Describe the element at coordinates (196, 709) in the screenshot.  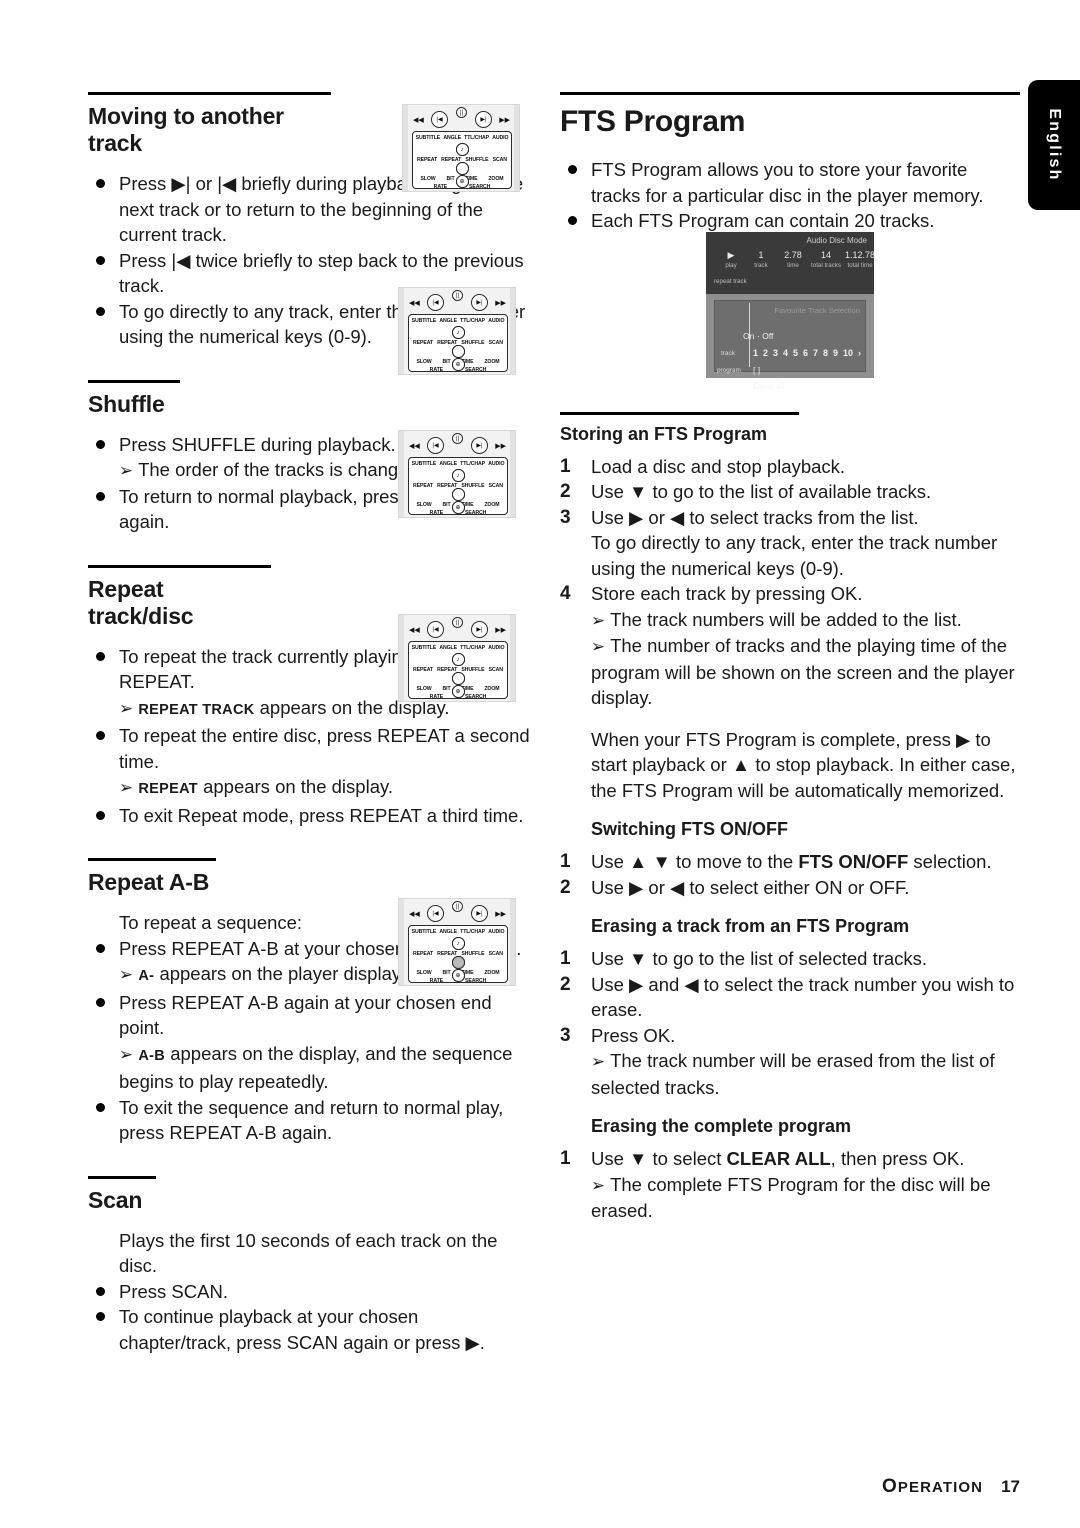
I see `display-indicator-label: REPEAT TRACK` at that location.